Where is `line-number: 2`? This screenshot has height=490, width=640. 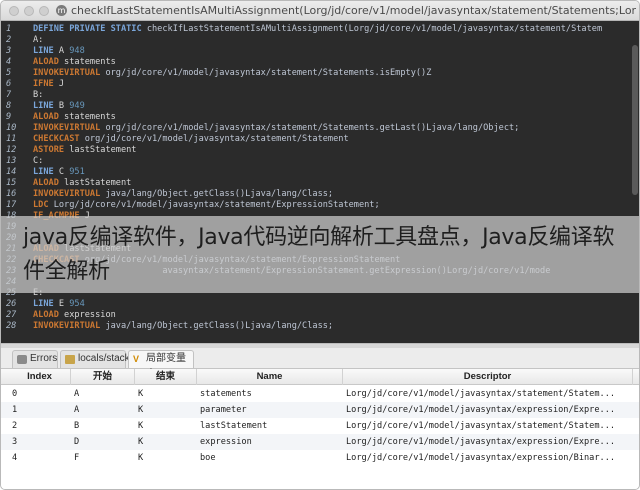
line-number: 2 is located at coordinates (9, 40).